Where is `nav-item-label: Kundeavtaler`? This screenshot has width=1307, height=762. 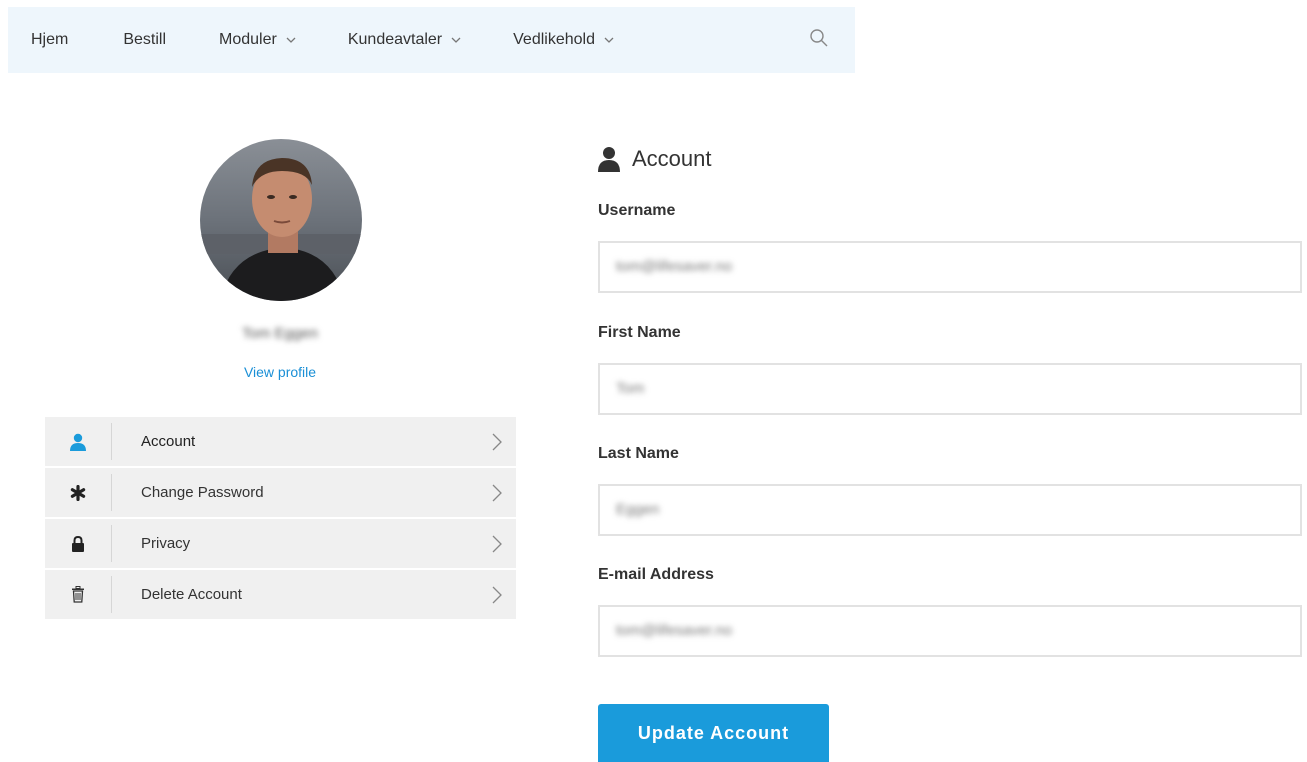
nav-item-label: Kundeavtaler is located at coordinates (395, 39).